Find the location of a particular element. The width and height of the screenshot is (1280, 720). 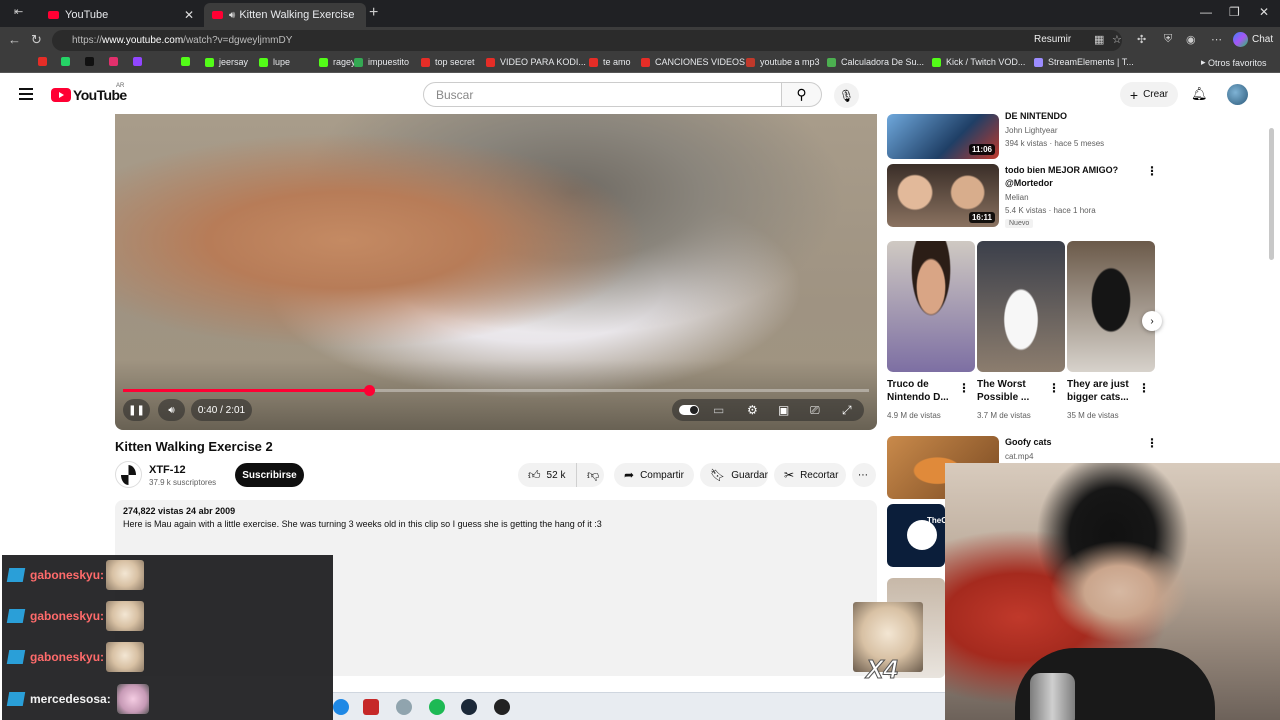

browser-icon is located at coordinates (404, 707).